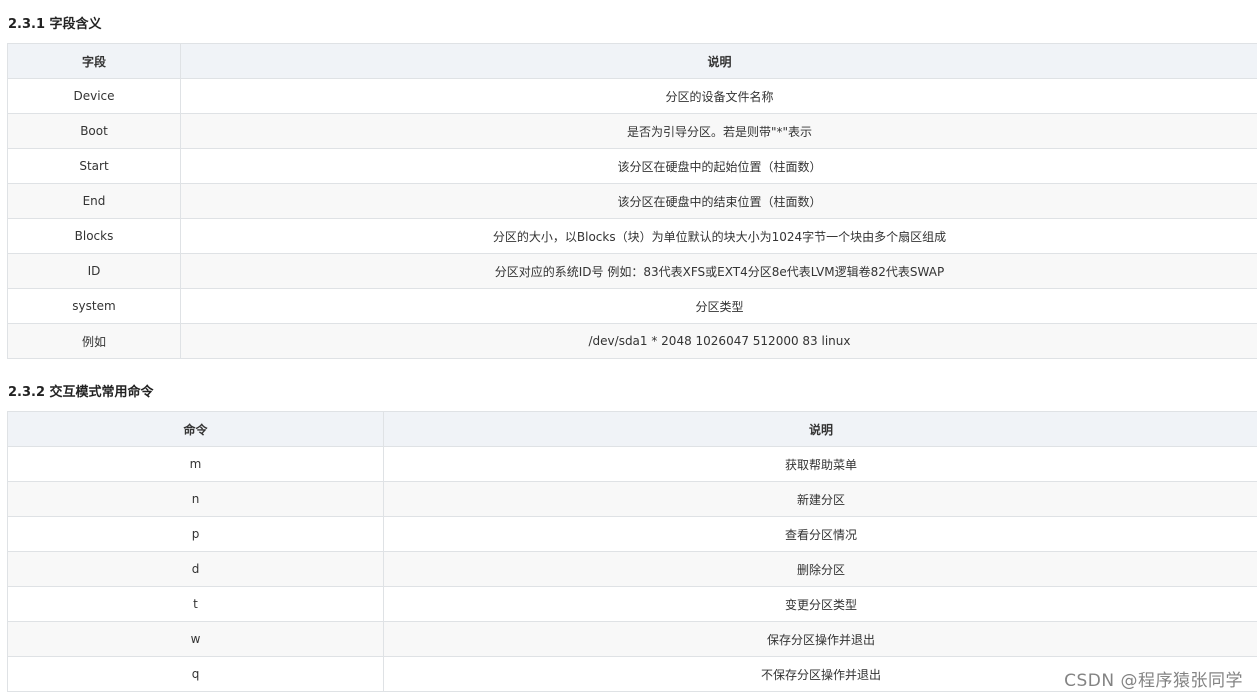 The image size is (1257, 695). I want to click on command-cell: w, so click(195, 639).